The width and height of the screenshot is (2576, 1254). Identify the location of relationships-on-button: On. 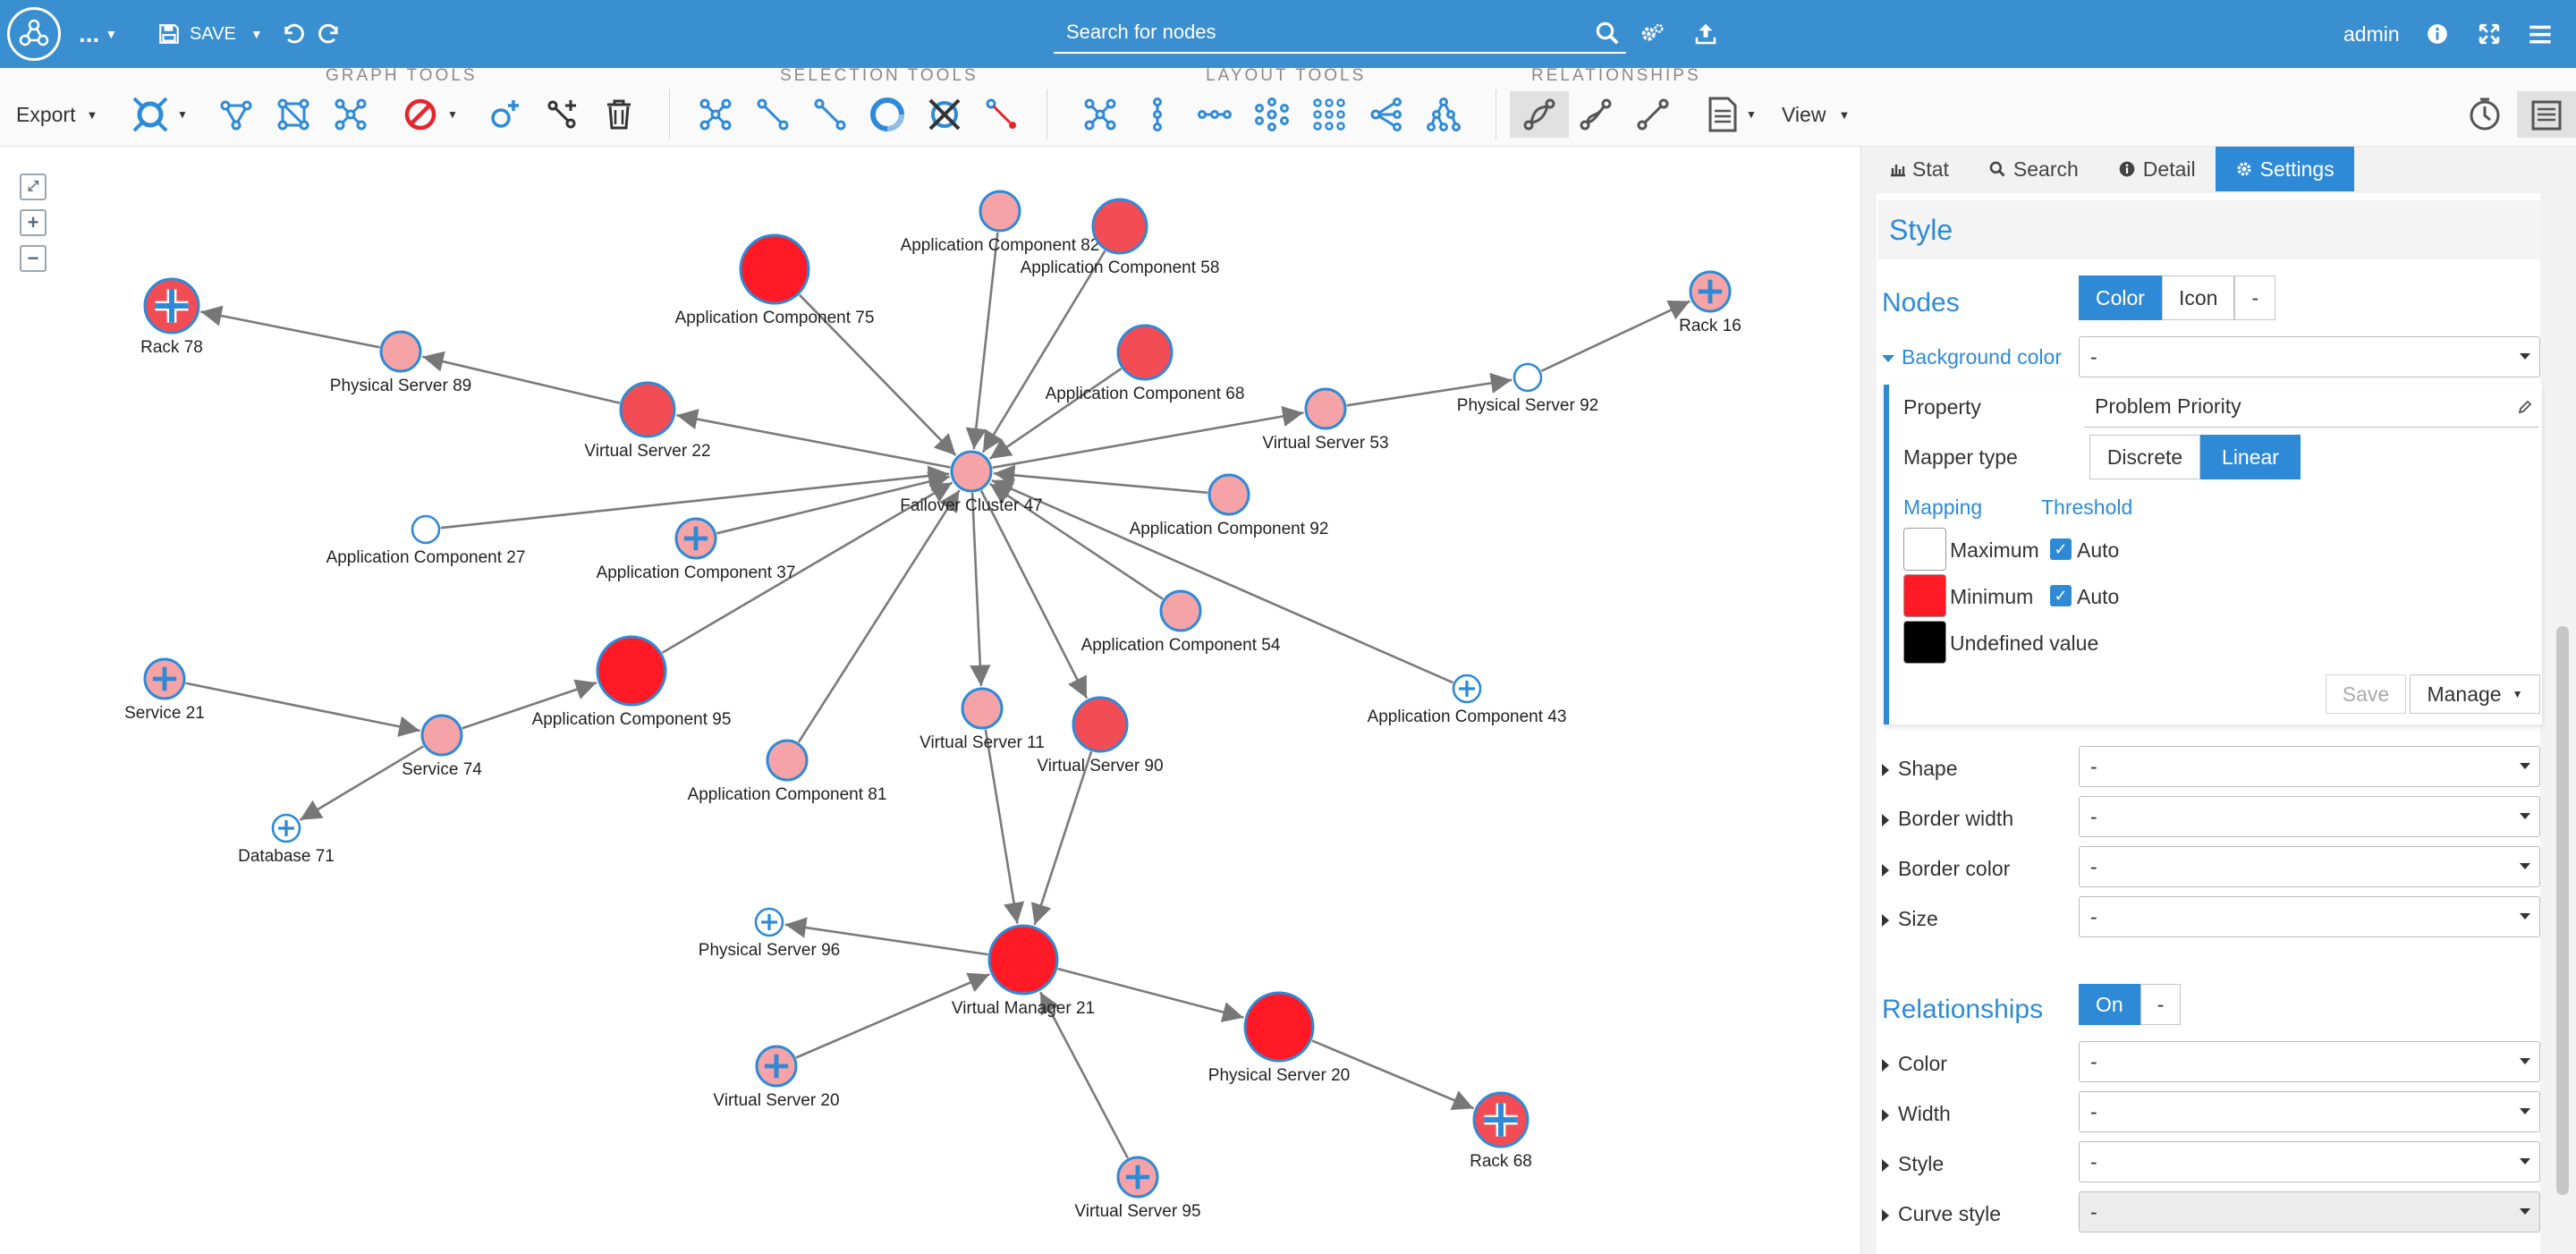
(2109, 1004).